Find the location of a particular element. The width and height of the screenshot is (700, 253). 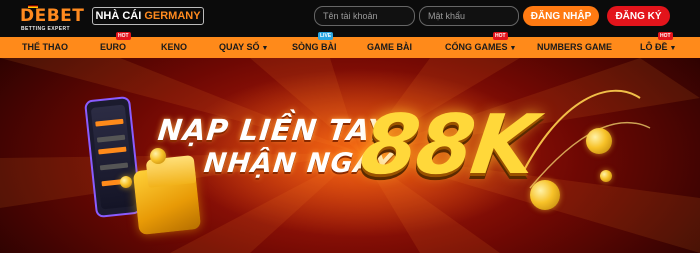

nav-item-euro: HOT EURO is located at coordinates (115, 45).